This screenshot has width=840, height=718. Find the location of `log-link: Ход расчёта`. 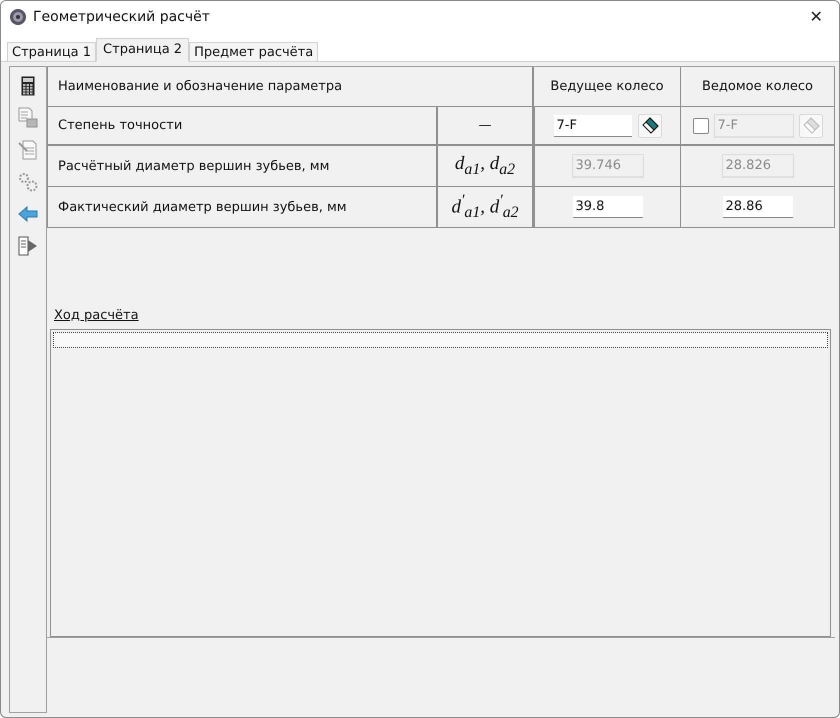

log-link: Ход расчёта is located at coordinates (96, 315).